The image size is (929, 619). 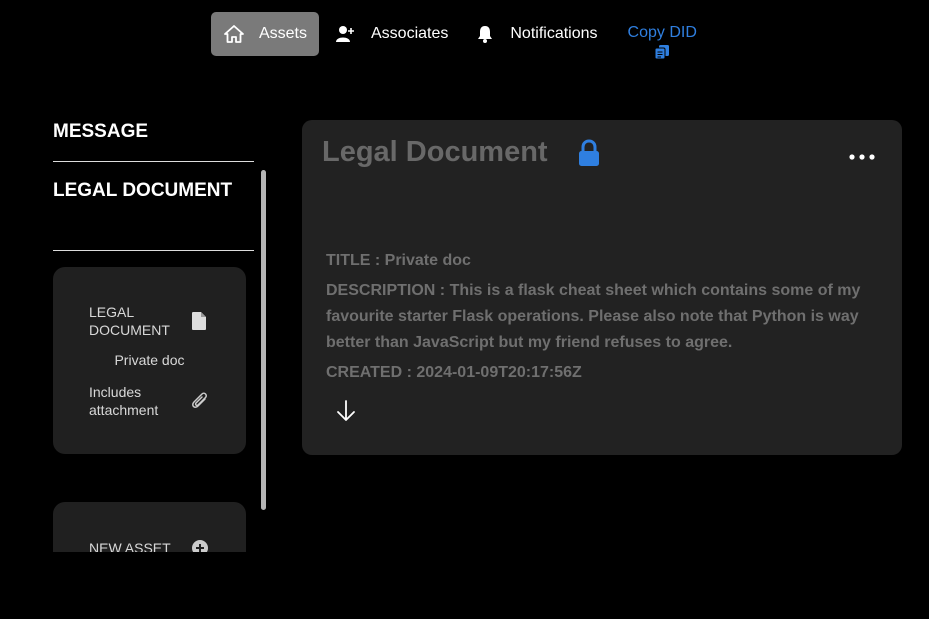 I want to click on nav-associates: Associates, so click(x=391, y=34).